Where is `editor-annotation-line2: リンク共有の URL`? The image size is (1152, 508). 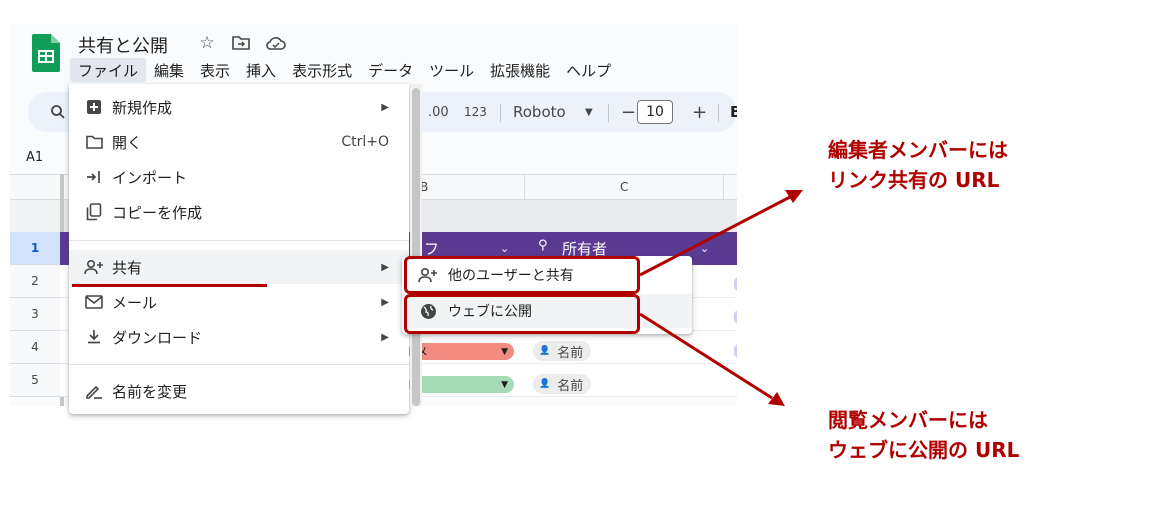
editor-annotation-line2: リンク共有の URL is located at coordinates (914, 180).